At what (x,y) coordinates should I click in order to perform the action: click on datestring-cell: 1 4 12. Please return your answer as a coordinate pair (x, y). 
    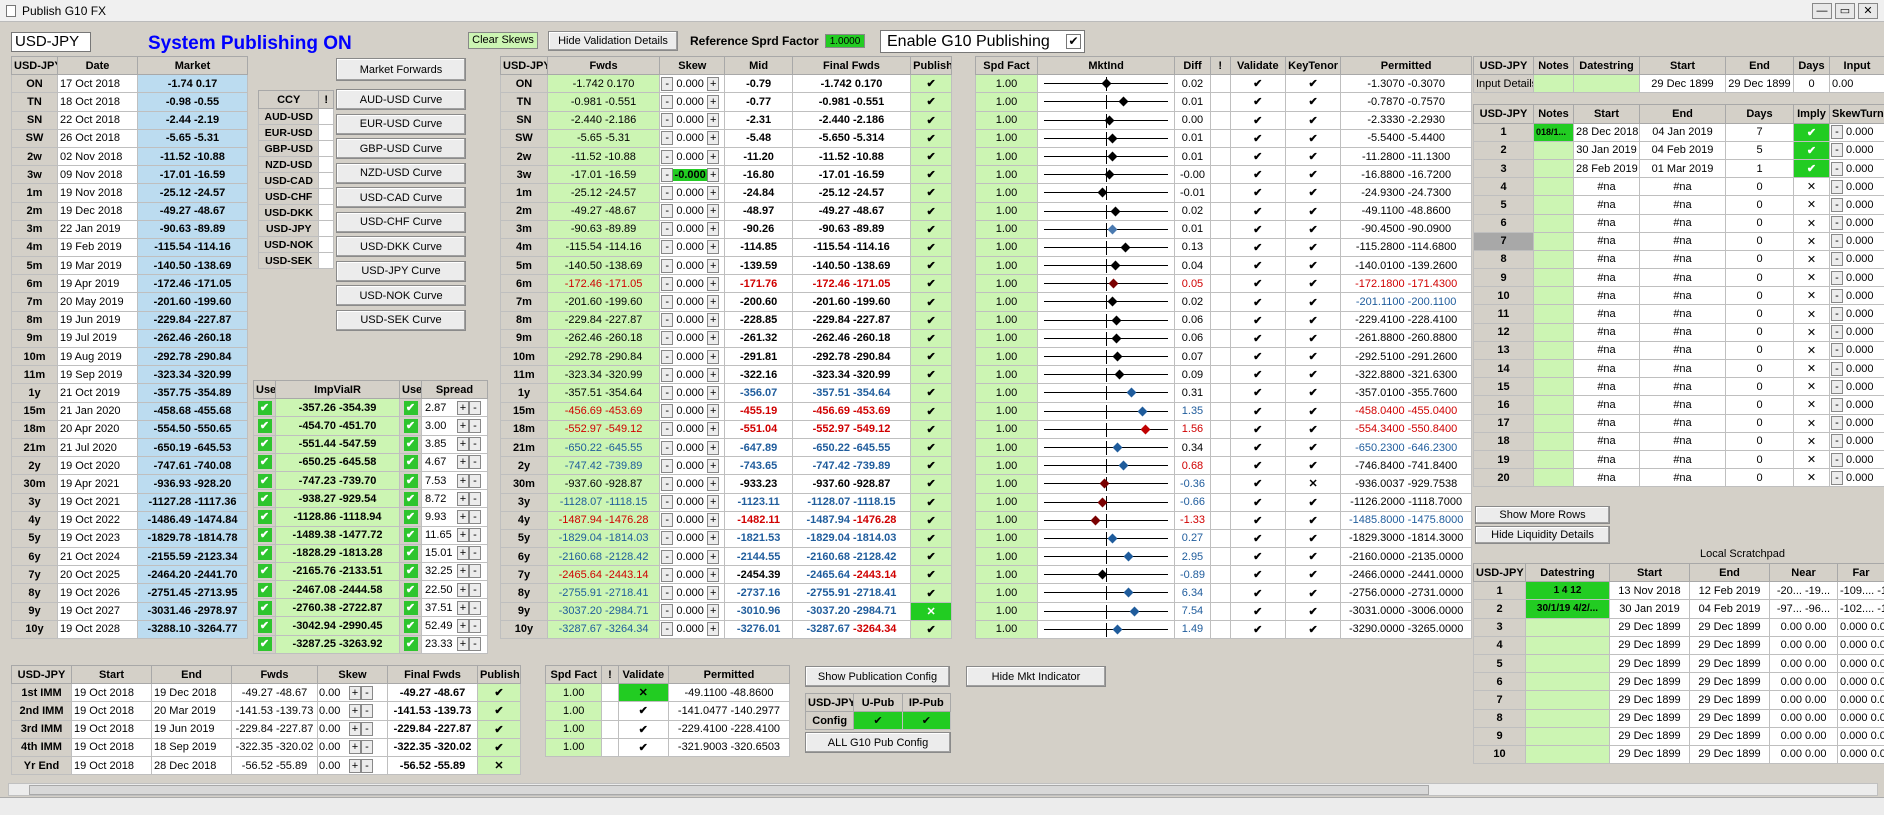
    Looking at the image, I should click on (1567, 591).